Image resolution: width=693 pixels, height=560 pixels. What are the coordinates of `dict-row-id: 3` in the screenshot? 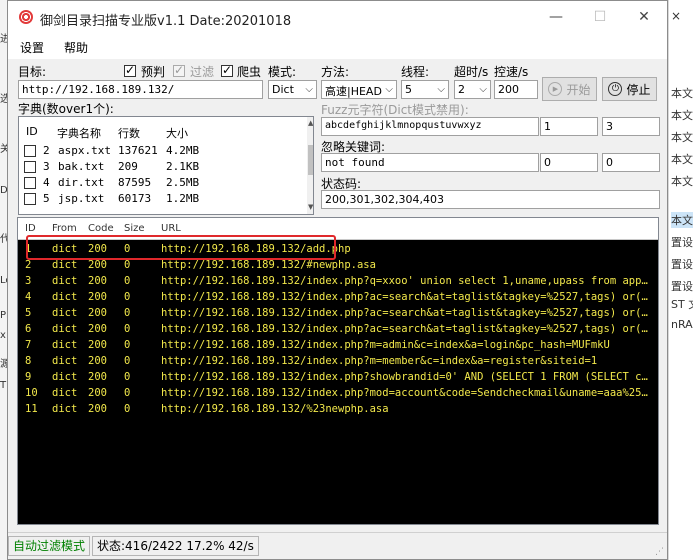 It's located at (46, 166).